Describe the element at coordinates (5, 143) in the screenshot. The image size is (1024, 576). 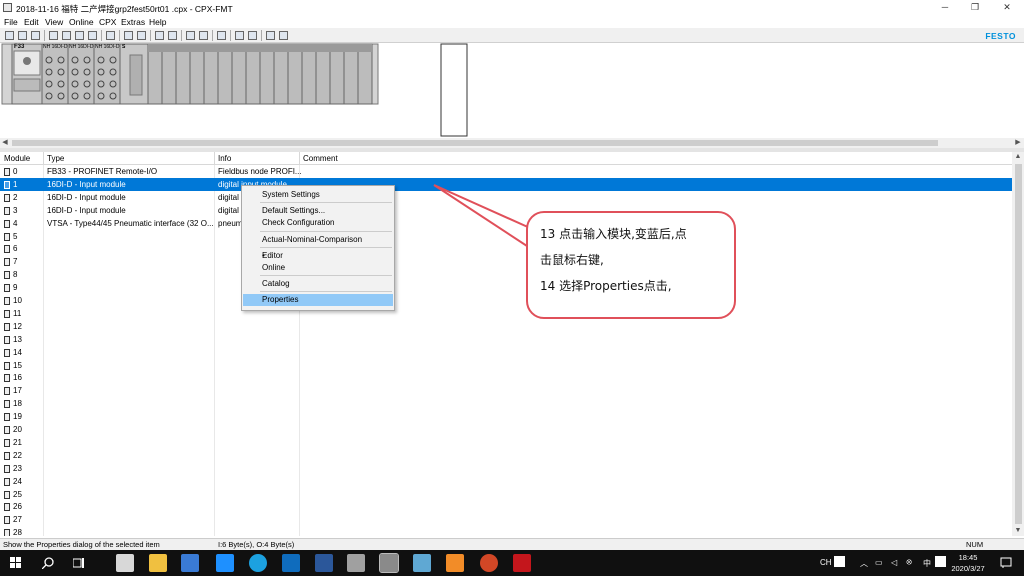
I see `scroll-left-icon: ◀` at that location.